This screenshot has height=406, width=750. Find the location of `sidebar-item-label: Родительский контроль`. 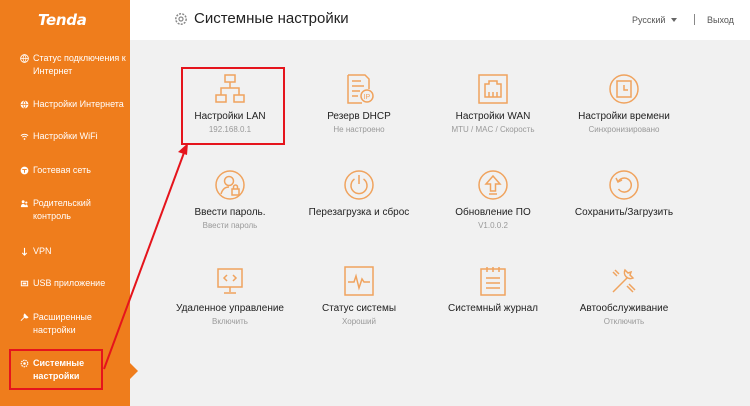

sidebar-item-label: Родительский контроль is located at coordinates (62, 209).